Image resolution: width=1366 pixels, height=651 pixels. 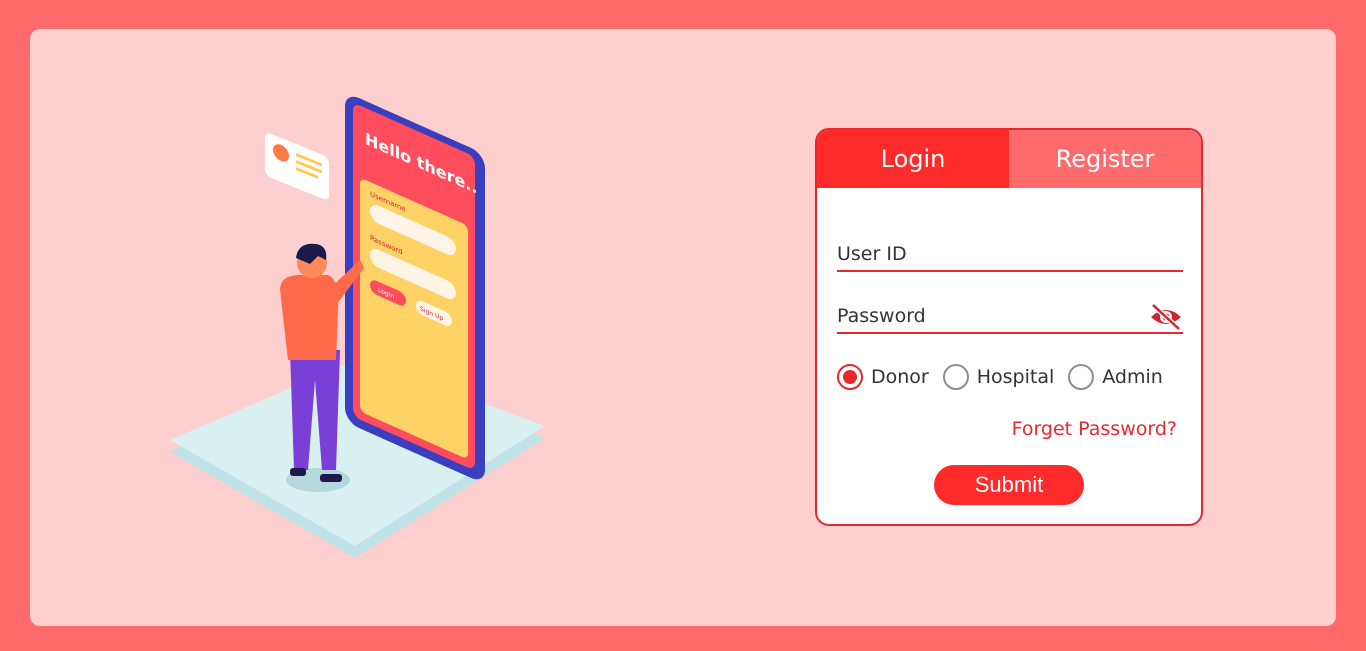 I want to click on role-admin: Admin, so click(x=1115, y=377).